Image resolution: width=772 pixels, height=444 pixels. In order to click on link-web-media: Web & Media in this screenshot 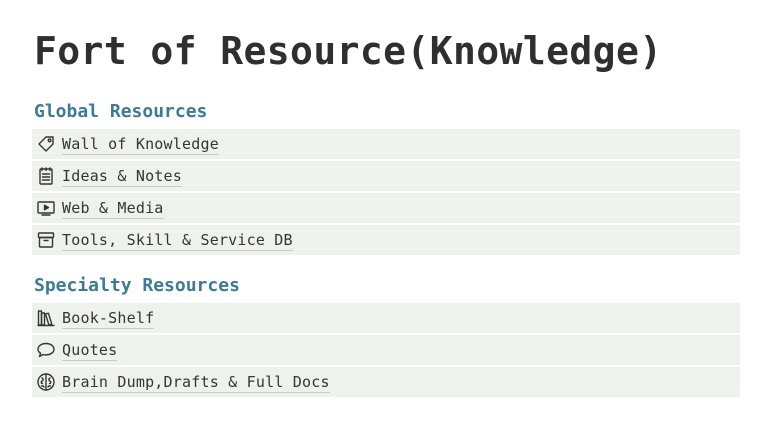, I will do `click(386, 208)`.